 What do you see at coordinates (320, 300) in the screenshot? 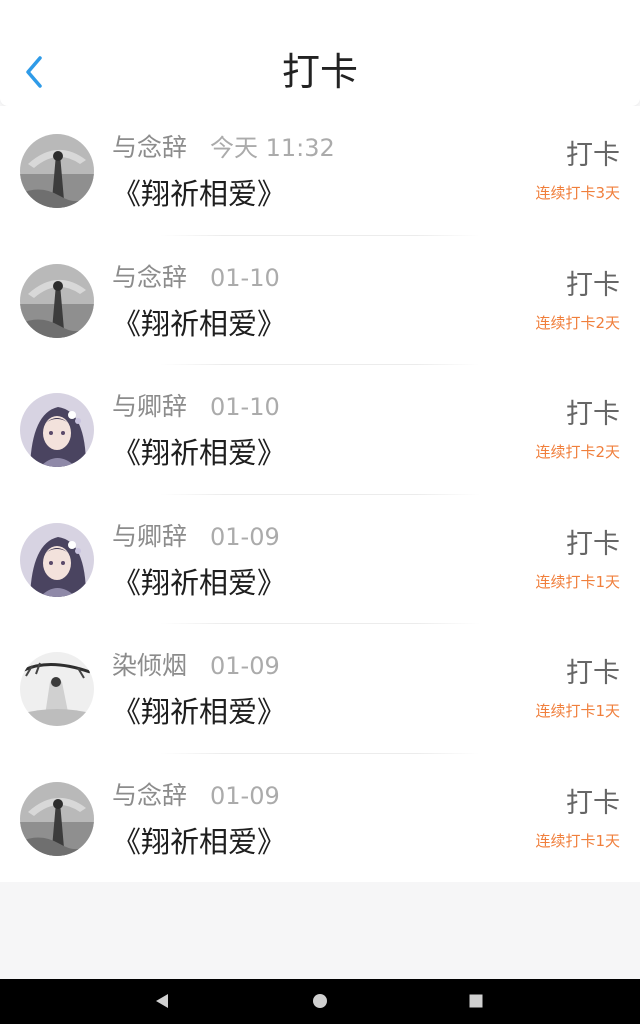
I see `checkin-item: 与念辞 01-10 《翔祈相爱》 打卡 连续打卡2天` at bounding box center [320, 300].